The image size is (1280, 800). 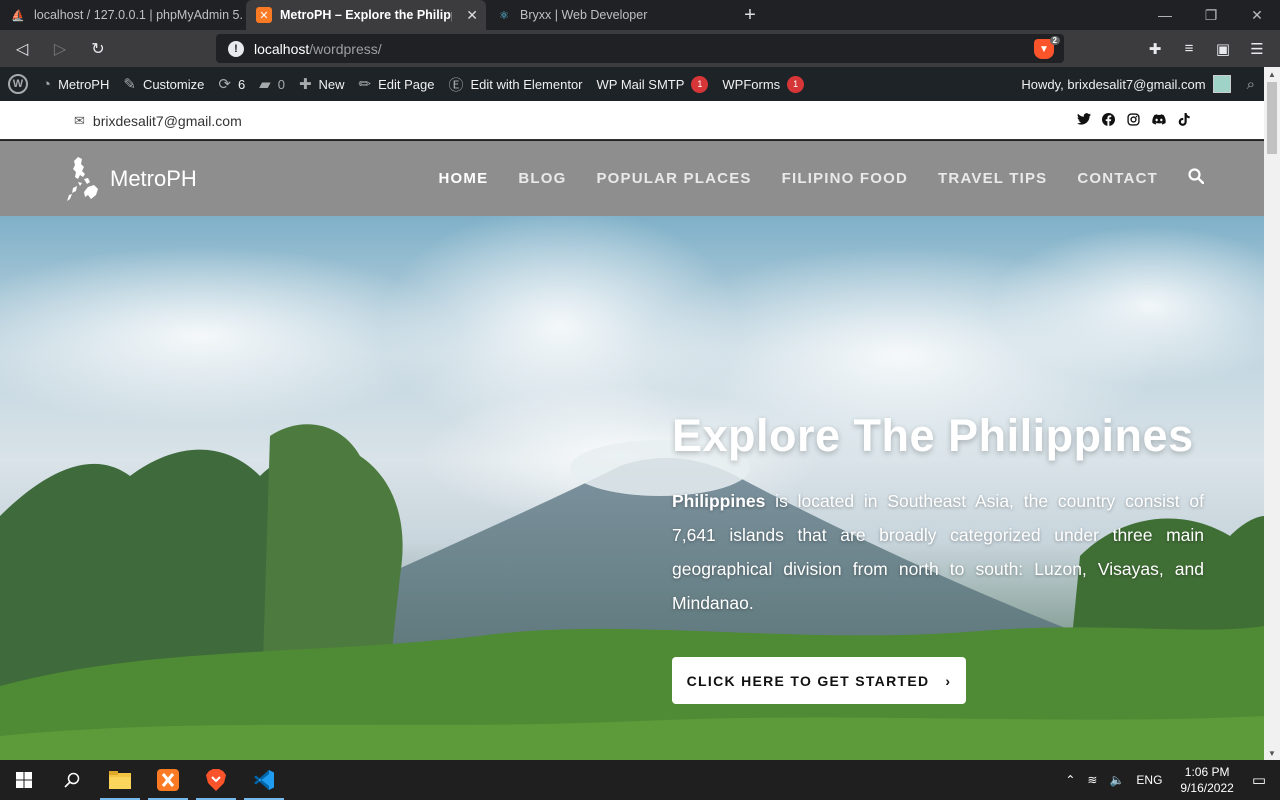 What do you see at coordinates (1207, 772) in the screenshot?
I see `clock-time: 1:06 PM` at bounding box center [1207, 772].